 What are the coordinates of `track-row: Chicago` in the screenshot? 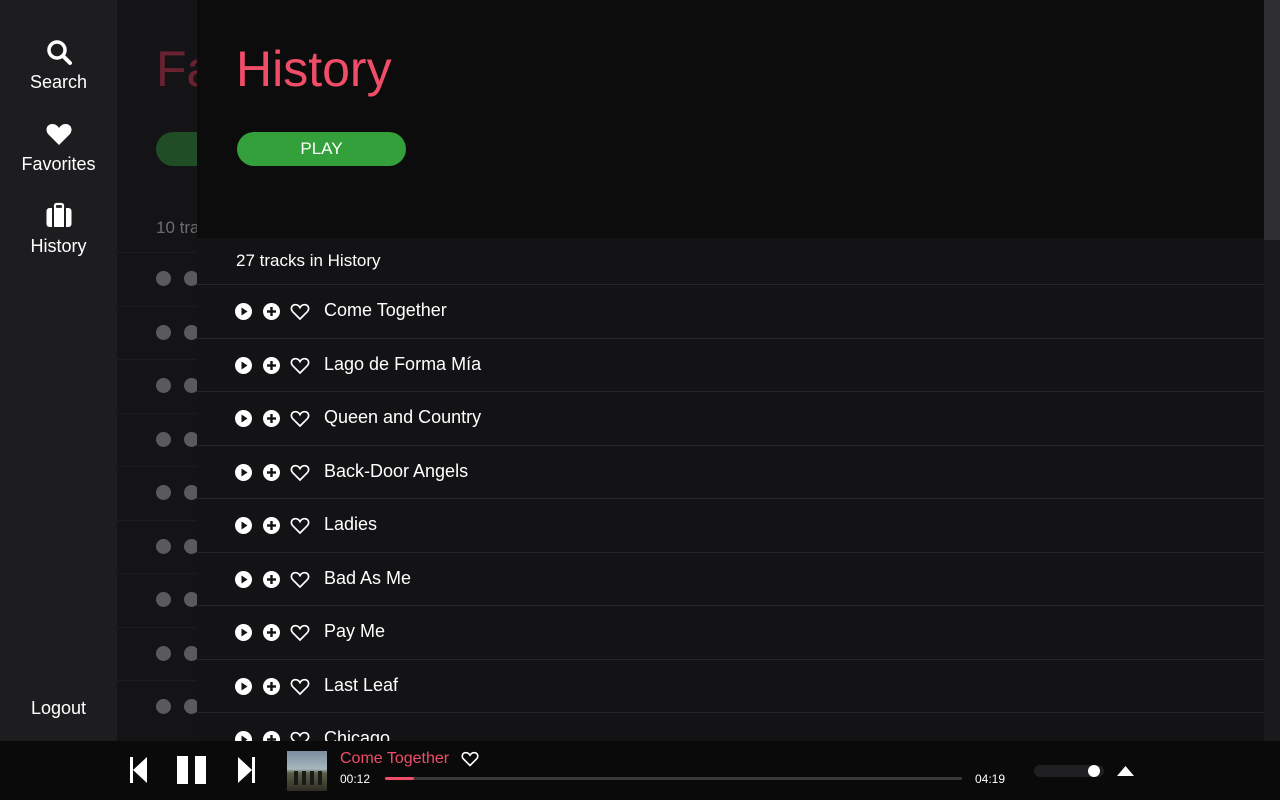 It's located at (730, 726).